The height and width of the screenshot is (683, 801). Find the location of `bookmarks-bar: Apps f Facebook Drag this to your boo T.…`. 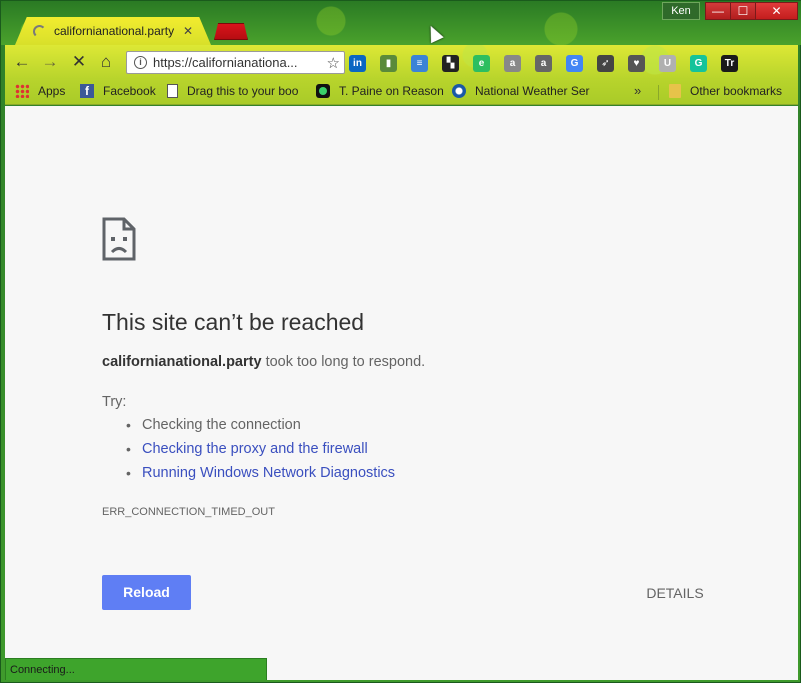

bookmarks-bar: Apps f Facebook Drag this to your boo T.… is located at coordinates (401, 92).